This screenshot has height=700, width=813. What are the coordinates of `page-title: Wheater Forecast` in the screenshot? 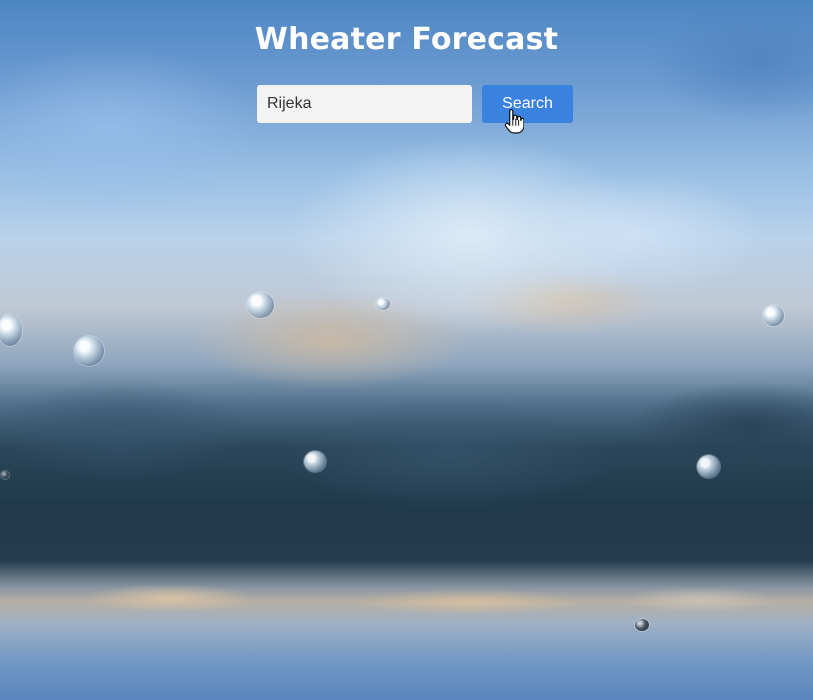 It's located at (406, 39).